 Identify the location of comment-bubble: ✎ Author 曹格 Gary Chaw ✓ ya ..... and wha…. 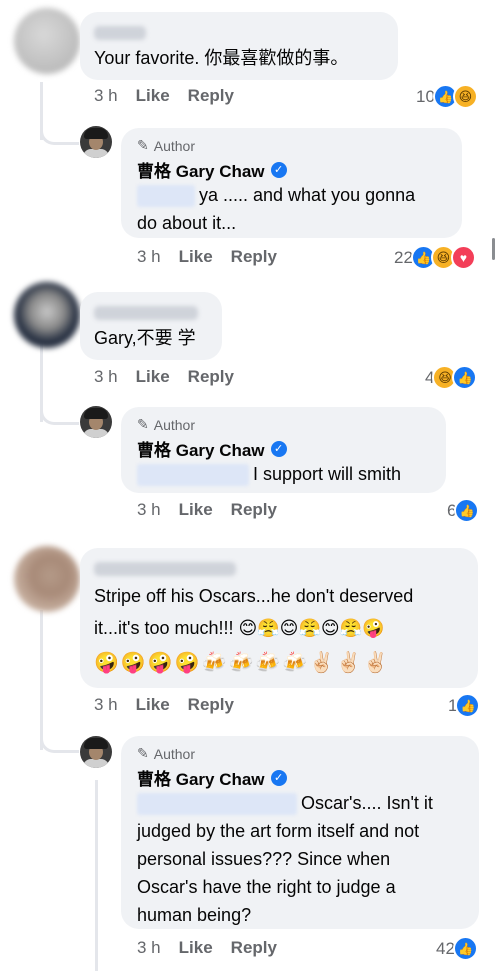
(291, 183).